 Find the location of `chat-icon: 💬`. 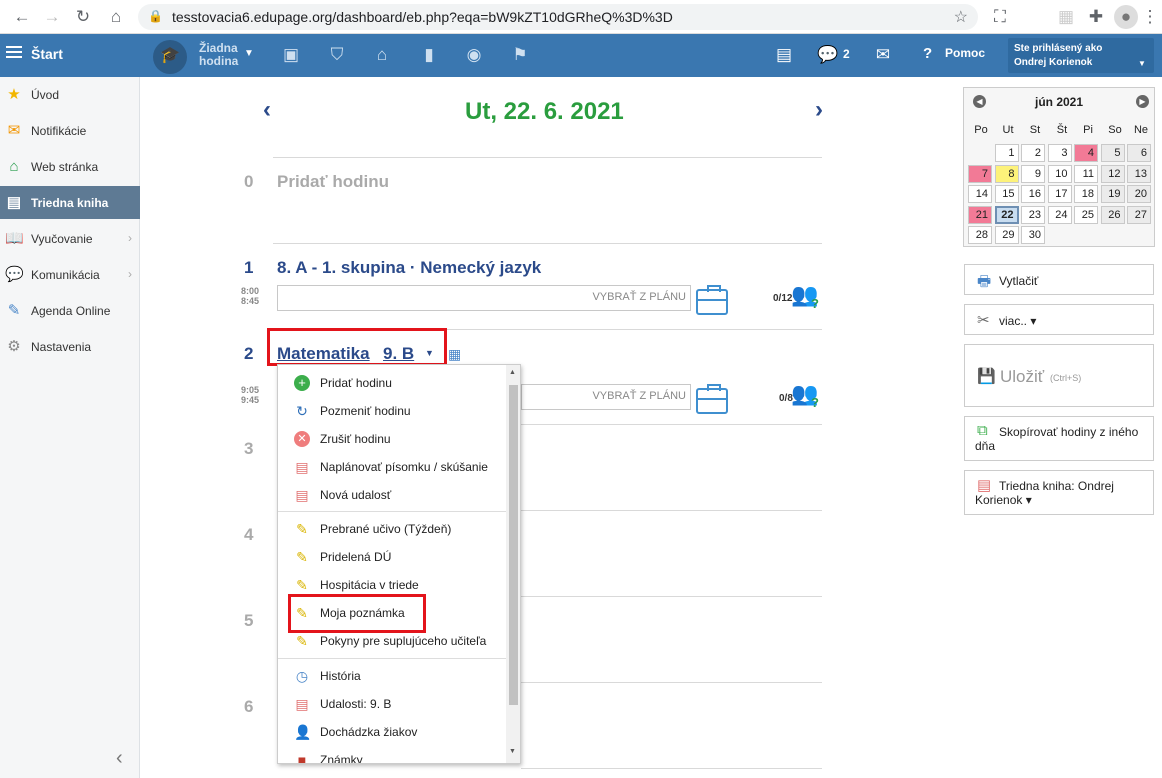

chat-icon: 💬 is located at coordinates (828, 55).